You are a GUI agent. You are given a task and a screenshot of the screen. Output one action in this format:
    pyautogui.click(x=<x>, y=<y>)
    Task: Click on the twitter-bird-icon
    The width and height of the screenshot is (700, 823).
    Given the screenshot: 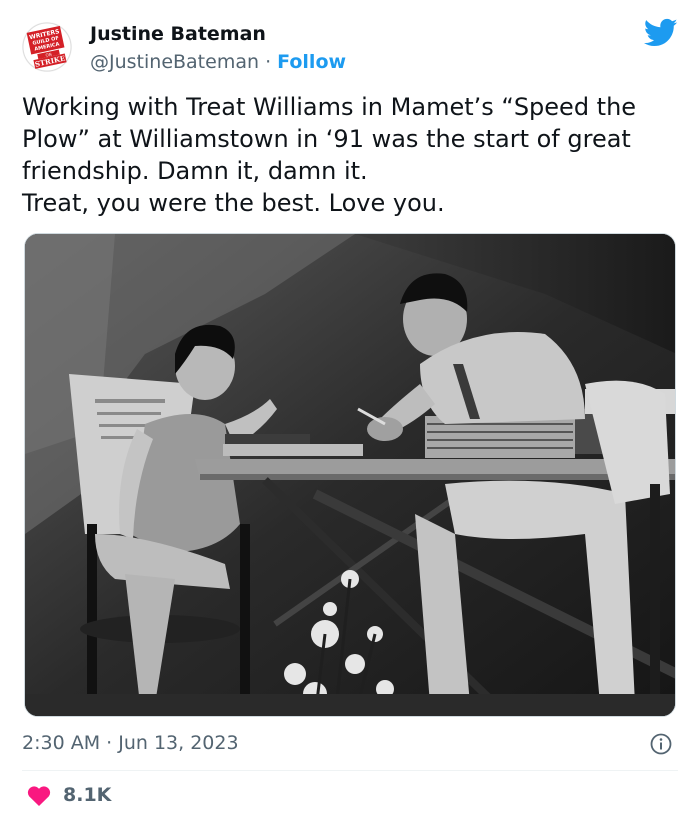 What is the action you would take?
    pyautogui.click(x=661, y=33)
    